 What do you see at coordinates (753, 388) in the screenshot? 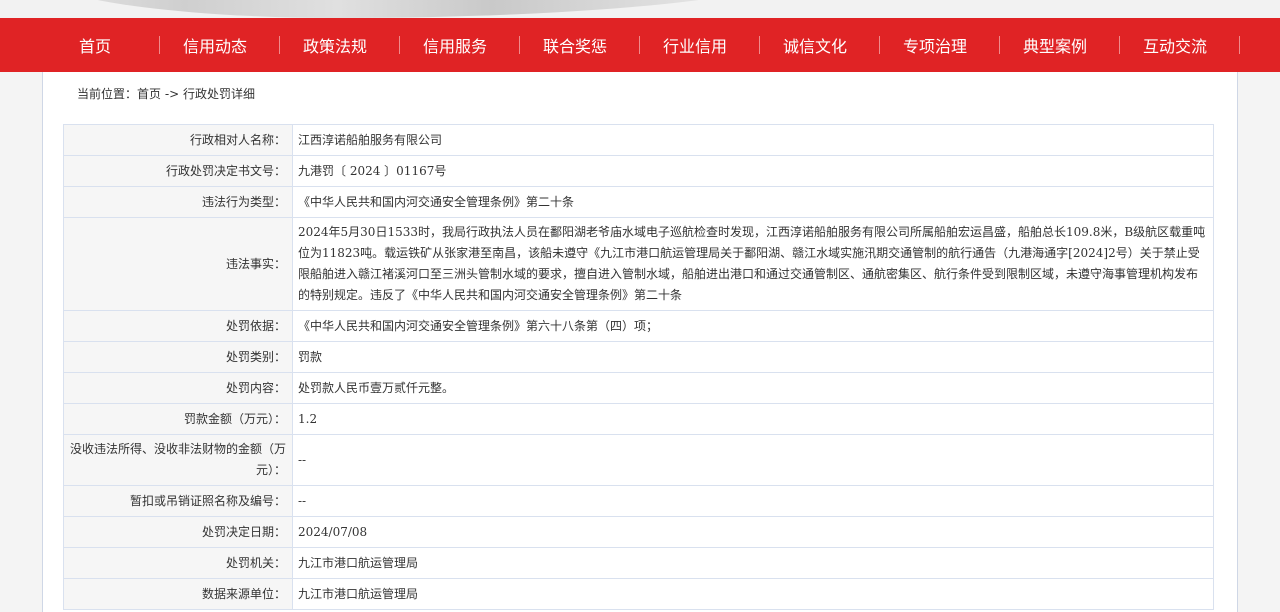
I see `field-value: 处罚款人民币壹万贰仟元整。` at bounding box center [753, 388].